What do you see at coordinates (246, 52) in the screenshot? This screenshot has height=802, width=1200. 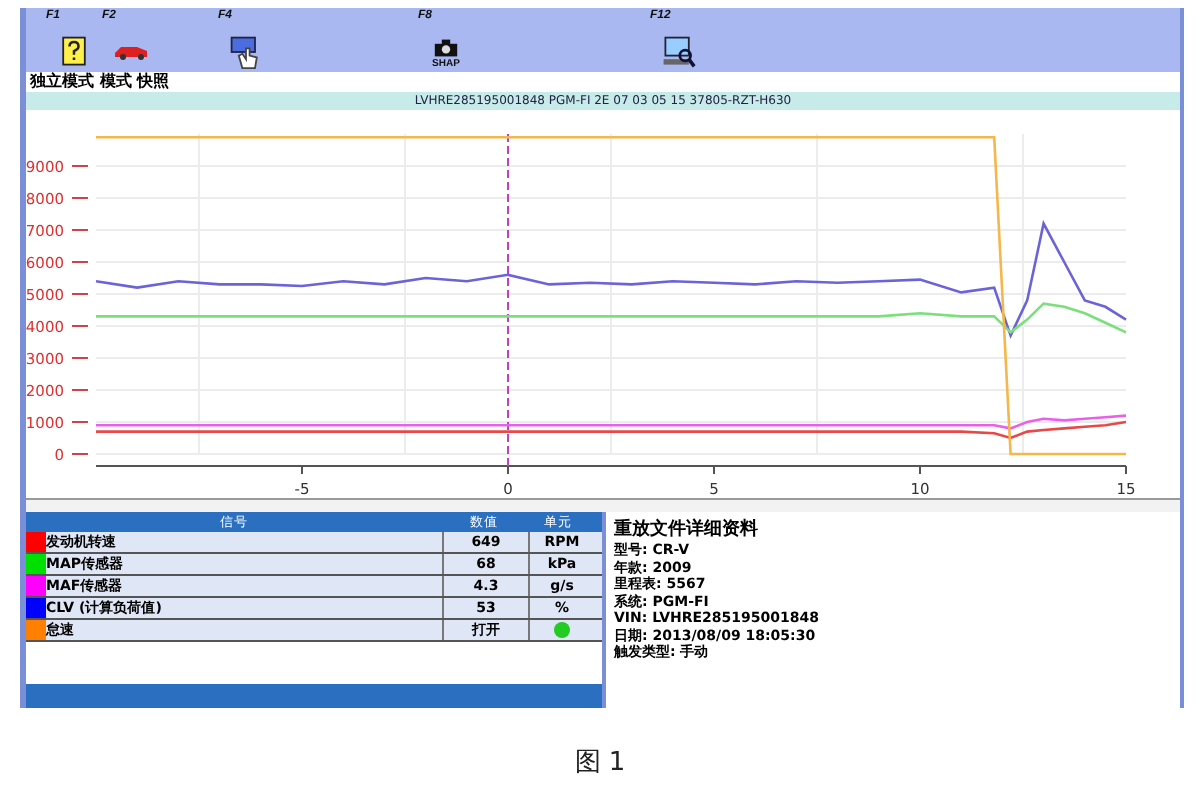 I see `hand-icon` at bounding box center [246, 52].